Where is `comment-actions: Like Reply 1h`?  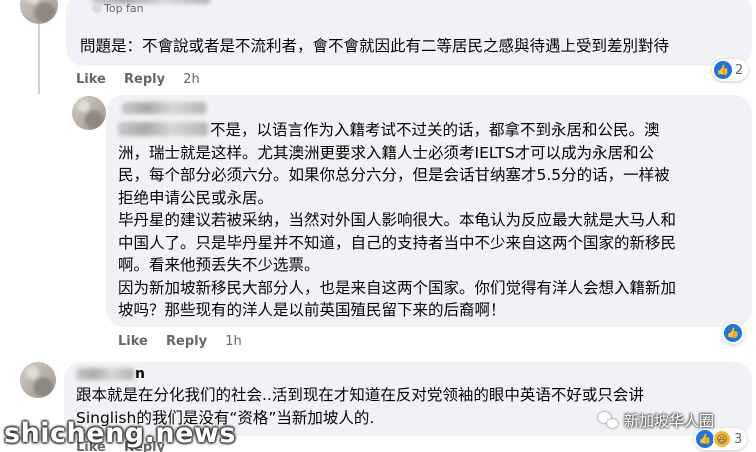
comment-actions: Like Reply 1h is located at coordinates (180, 341).